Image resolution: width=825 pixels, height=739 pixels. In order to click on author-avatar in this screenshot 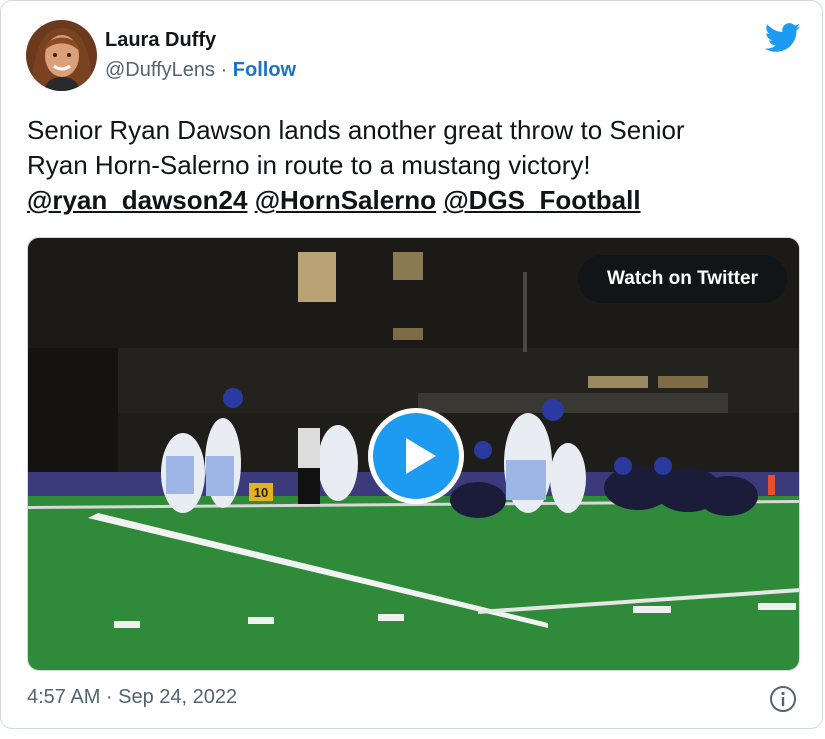, I will do `click(61, 55)`.